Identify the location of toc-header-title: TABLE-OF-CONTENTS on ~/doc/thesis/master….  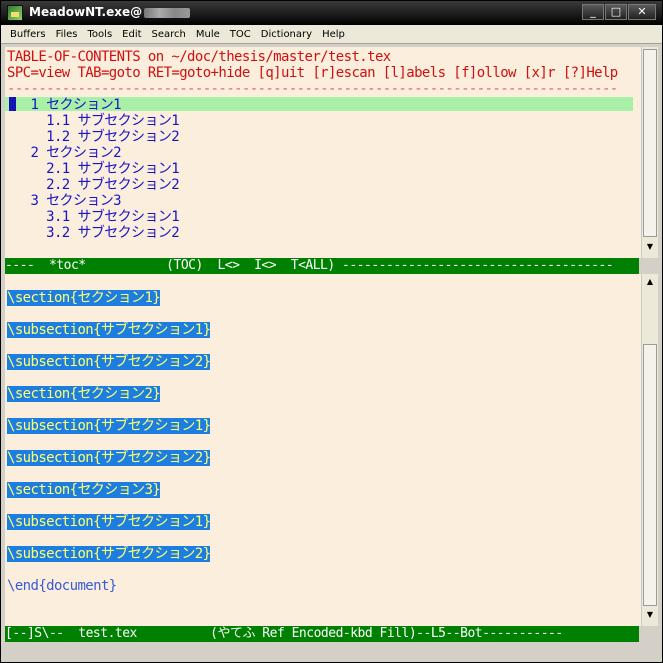
(199, 57).